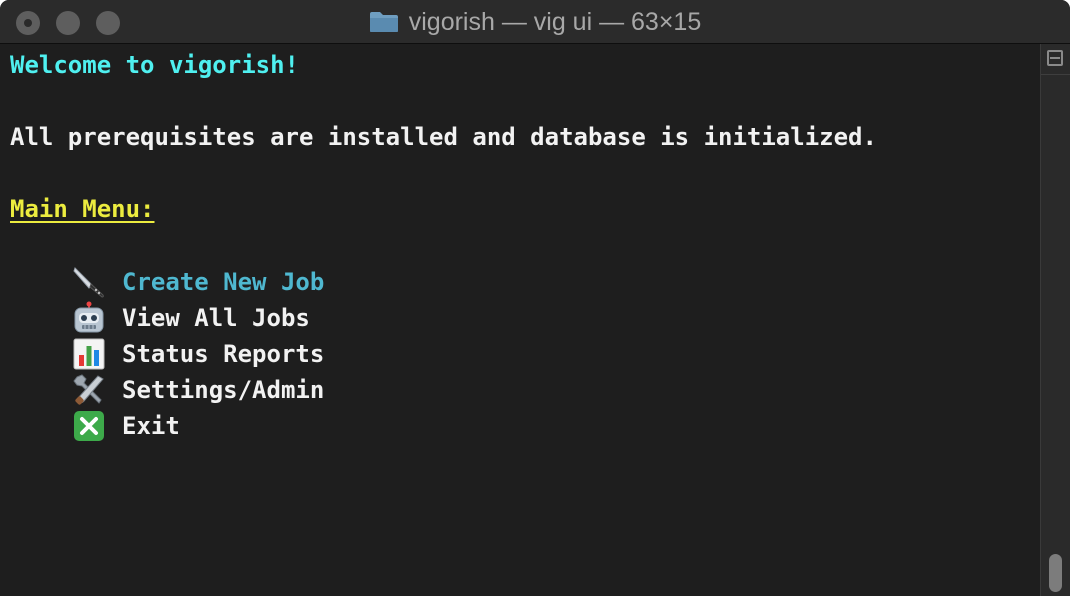 This screenshot has width=1070, height=596. What do you see at coordinates (91, 426) in the screenshot?
I see `cross-mark-icon` at bounding box center [91, 426].